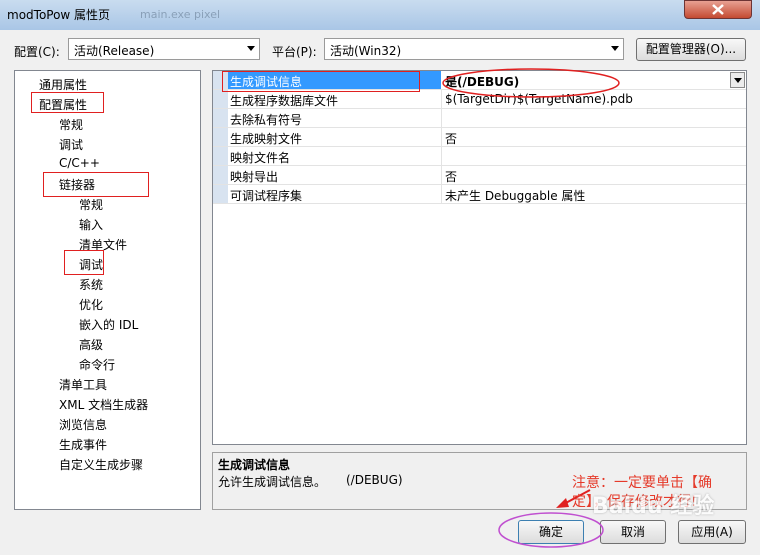 This screenshot has width=760, height=555. Describe the element at coordinates (551, 530) in the screenshot. I see `highlight-ok-ellipse` at that location.